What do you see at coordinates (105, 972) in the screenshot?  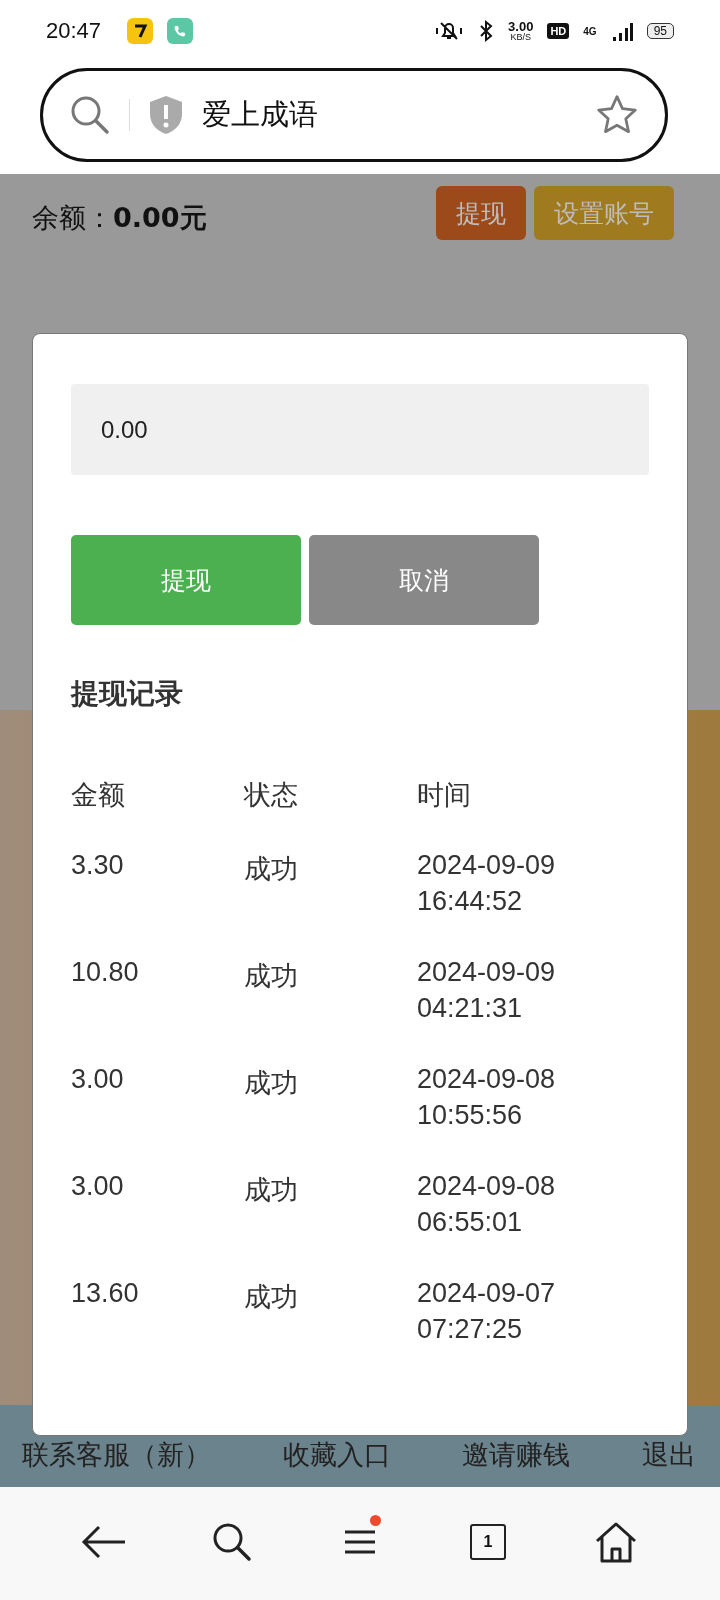 I see `table-cell-text: 10.80` at bounding box center [105, 972].